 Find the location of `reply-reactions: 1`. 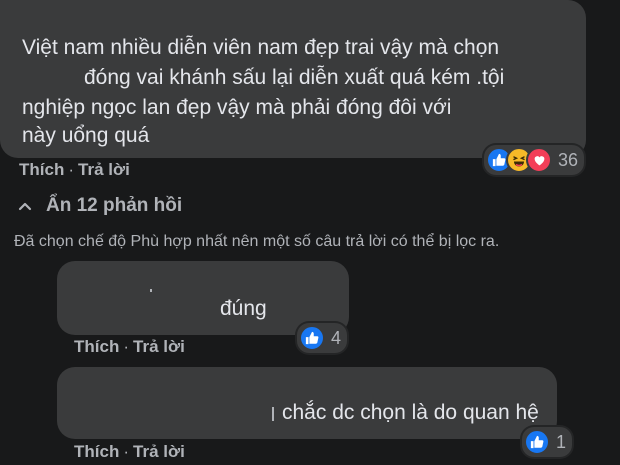

reply-reactions: 1 is located at coordinates (547, 442).